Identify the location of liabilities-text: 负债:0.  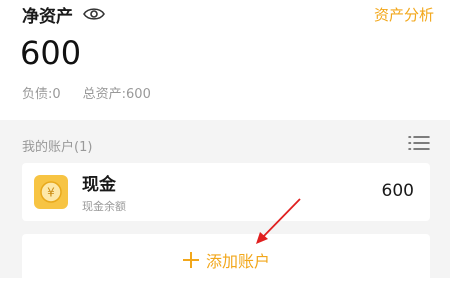
(41, 94).